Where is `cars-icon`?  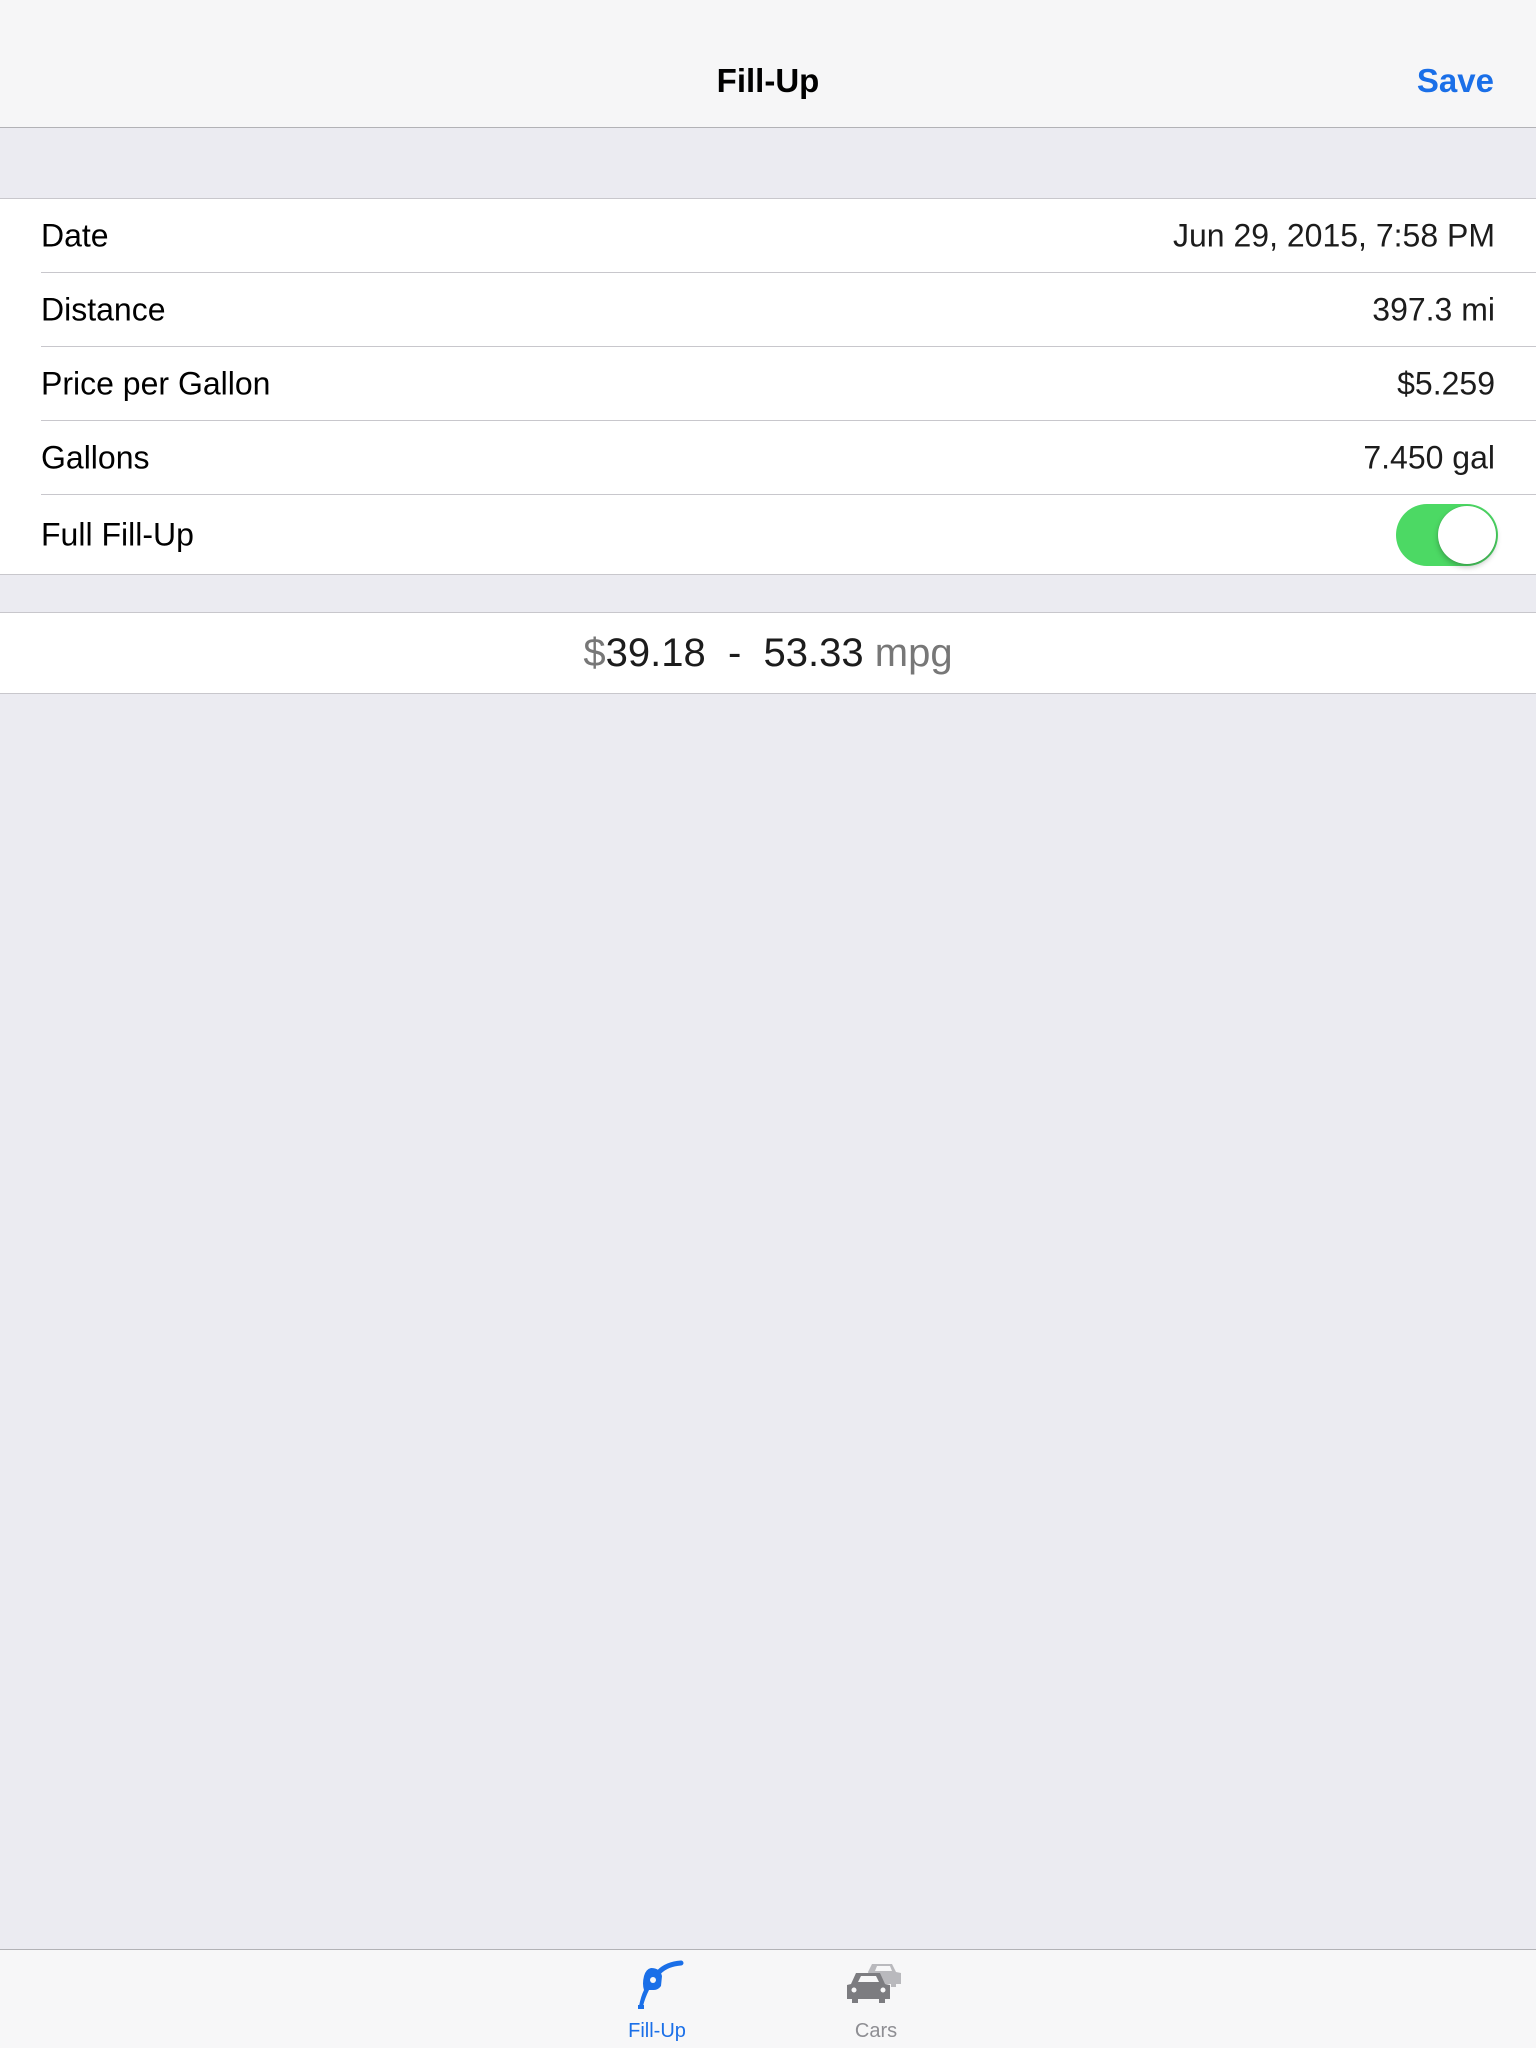
cars-icon is located at coordinates (874, 1983).